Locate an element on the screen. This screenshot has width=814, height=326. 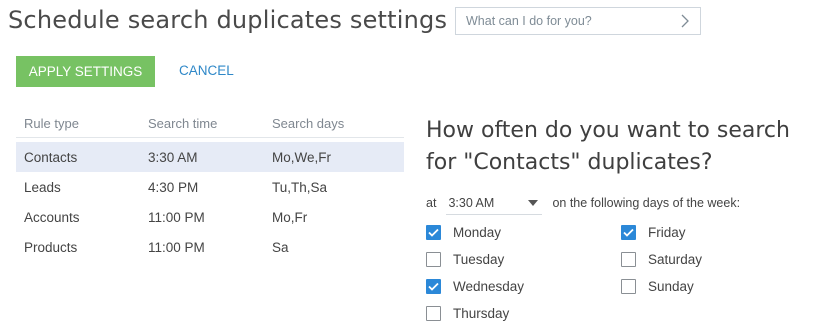
day-checkbox-wednesday: Wednesday is located at coordinates (475, 286).